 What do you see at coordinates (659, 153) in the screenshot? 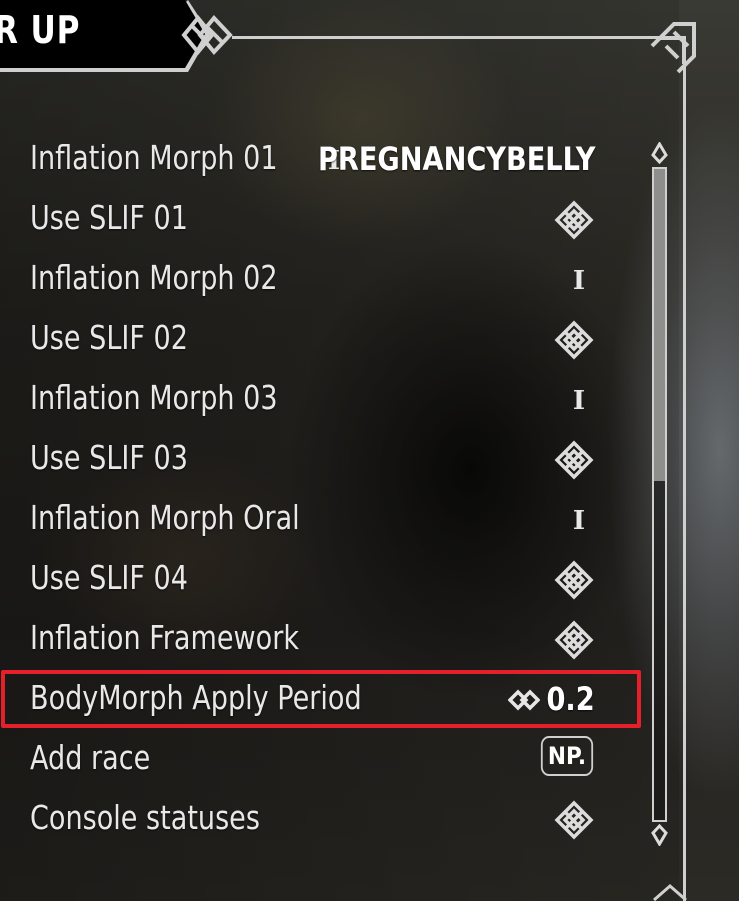
I see `scroll-up-arrow-icon` at bounding box center [659, 153].